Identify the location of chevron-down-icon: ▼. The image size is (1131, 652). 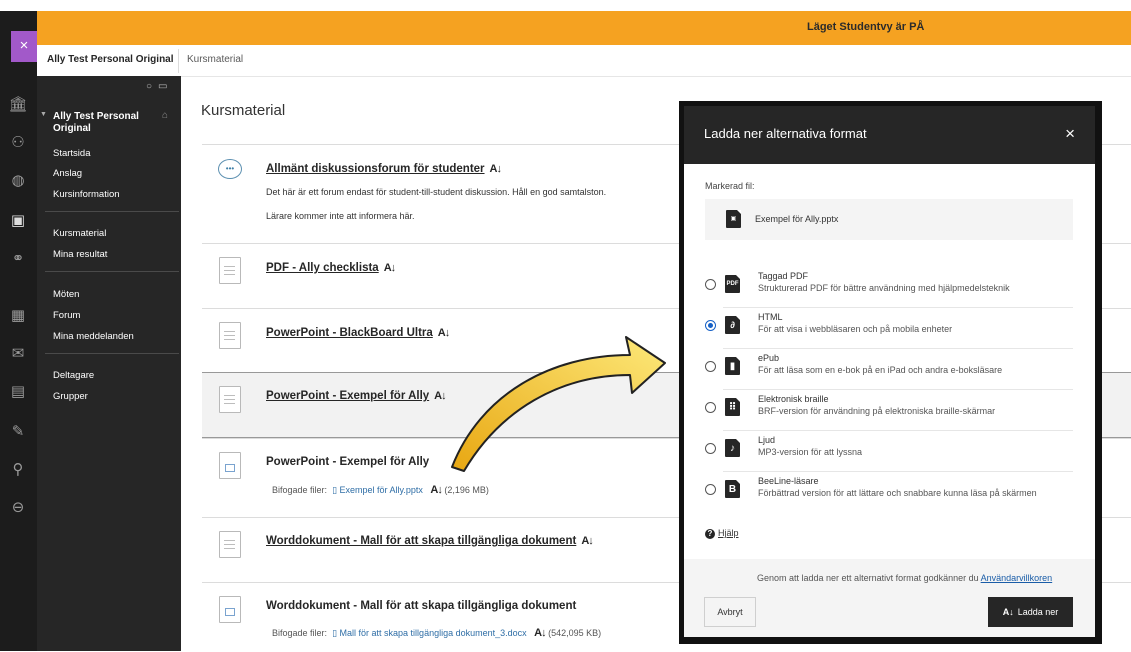
(43, 114).